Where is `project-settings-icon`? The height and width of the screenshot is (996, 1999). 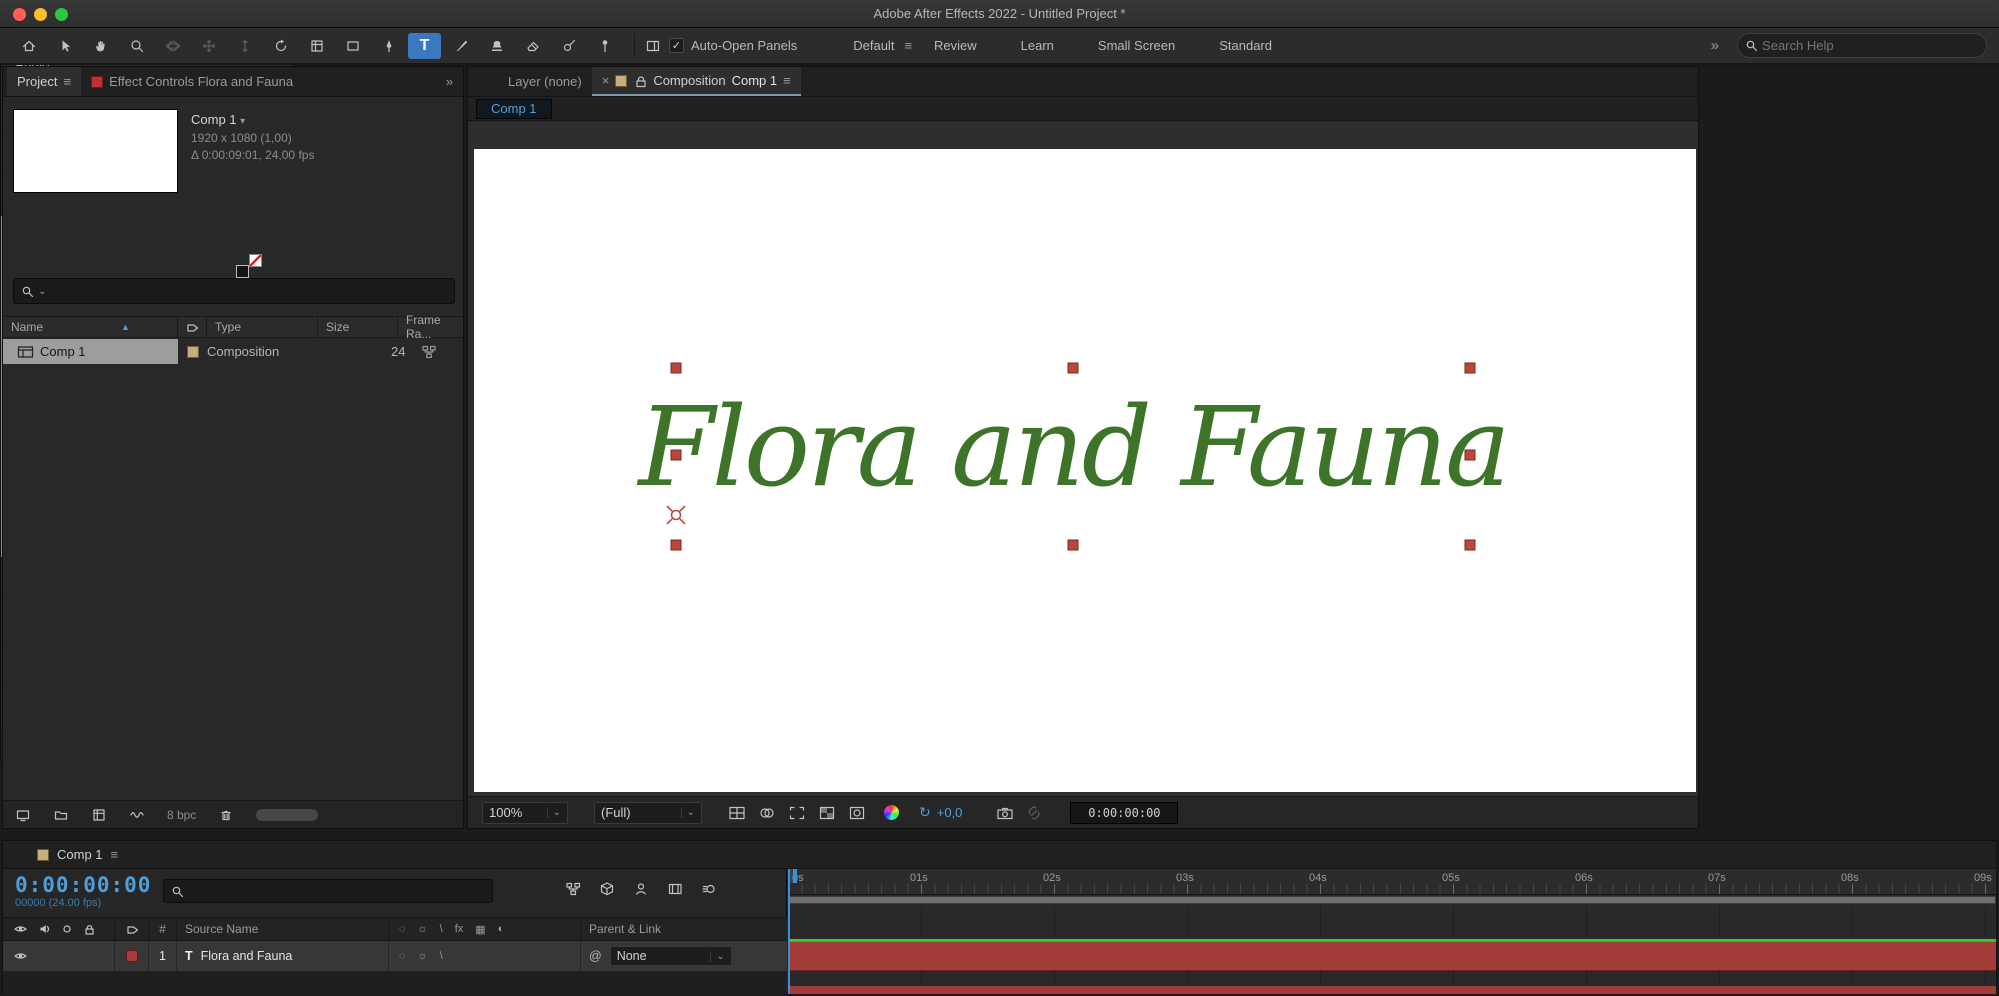 project-settings-icon is located at coordinates (23, 815).